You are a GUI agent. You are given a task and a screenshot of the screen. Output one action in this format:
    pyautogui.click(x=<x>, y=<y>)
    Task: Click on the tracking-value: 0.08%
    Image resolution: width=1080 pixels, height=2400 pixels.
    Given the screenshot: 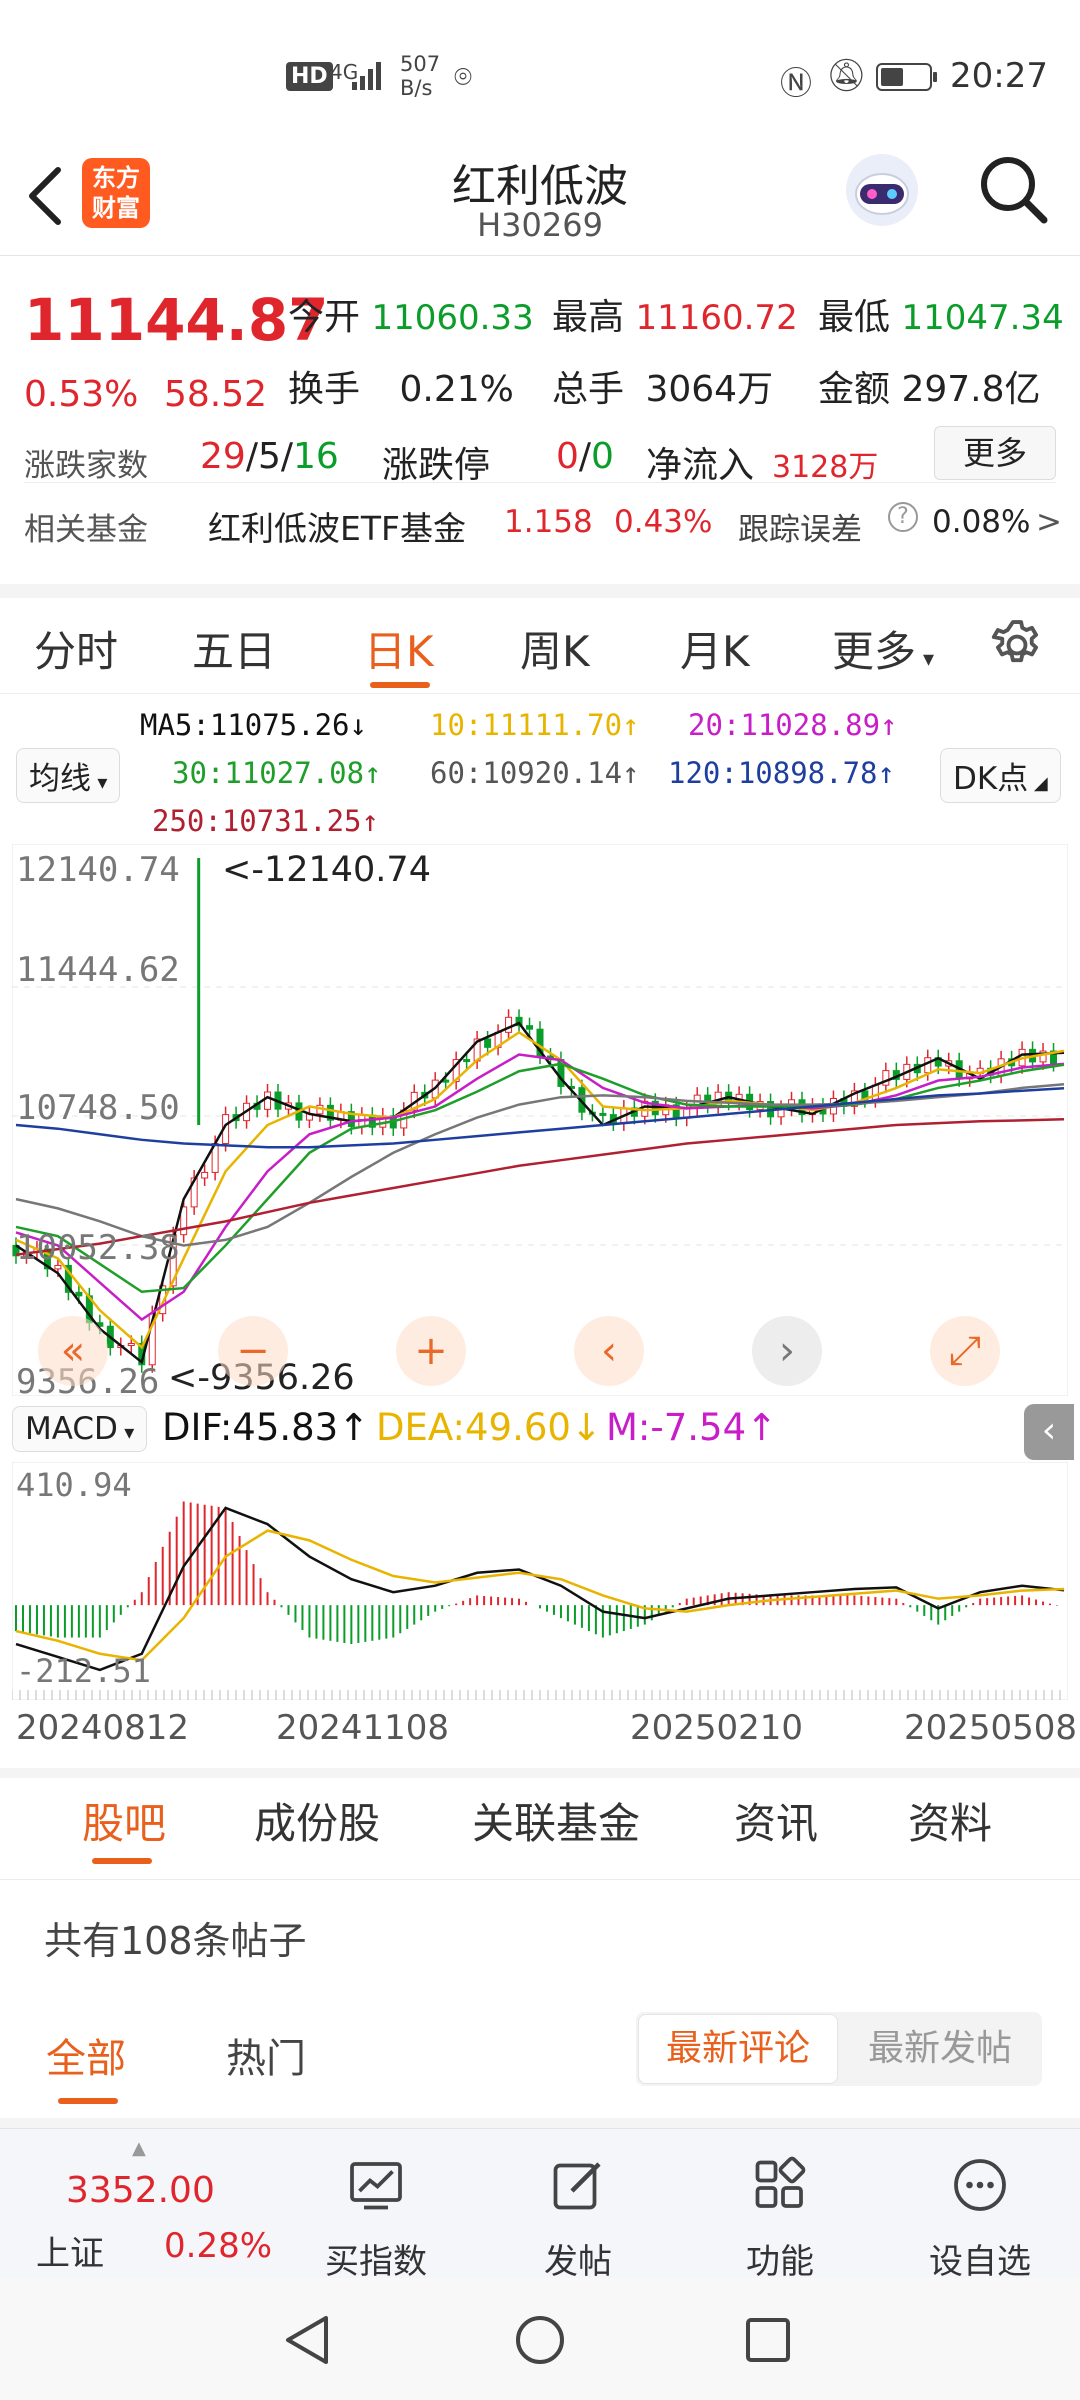 What is the action you would take?
    pyautogui.click(x=981, y=522)
    